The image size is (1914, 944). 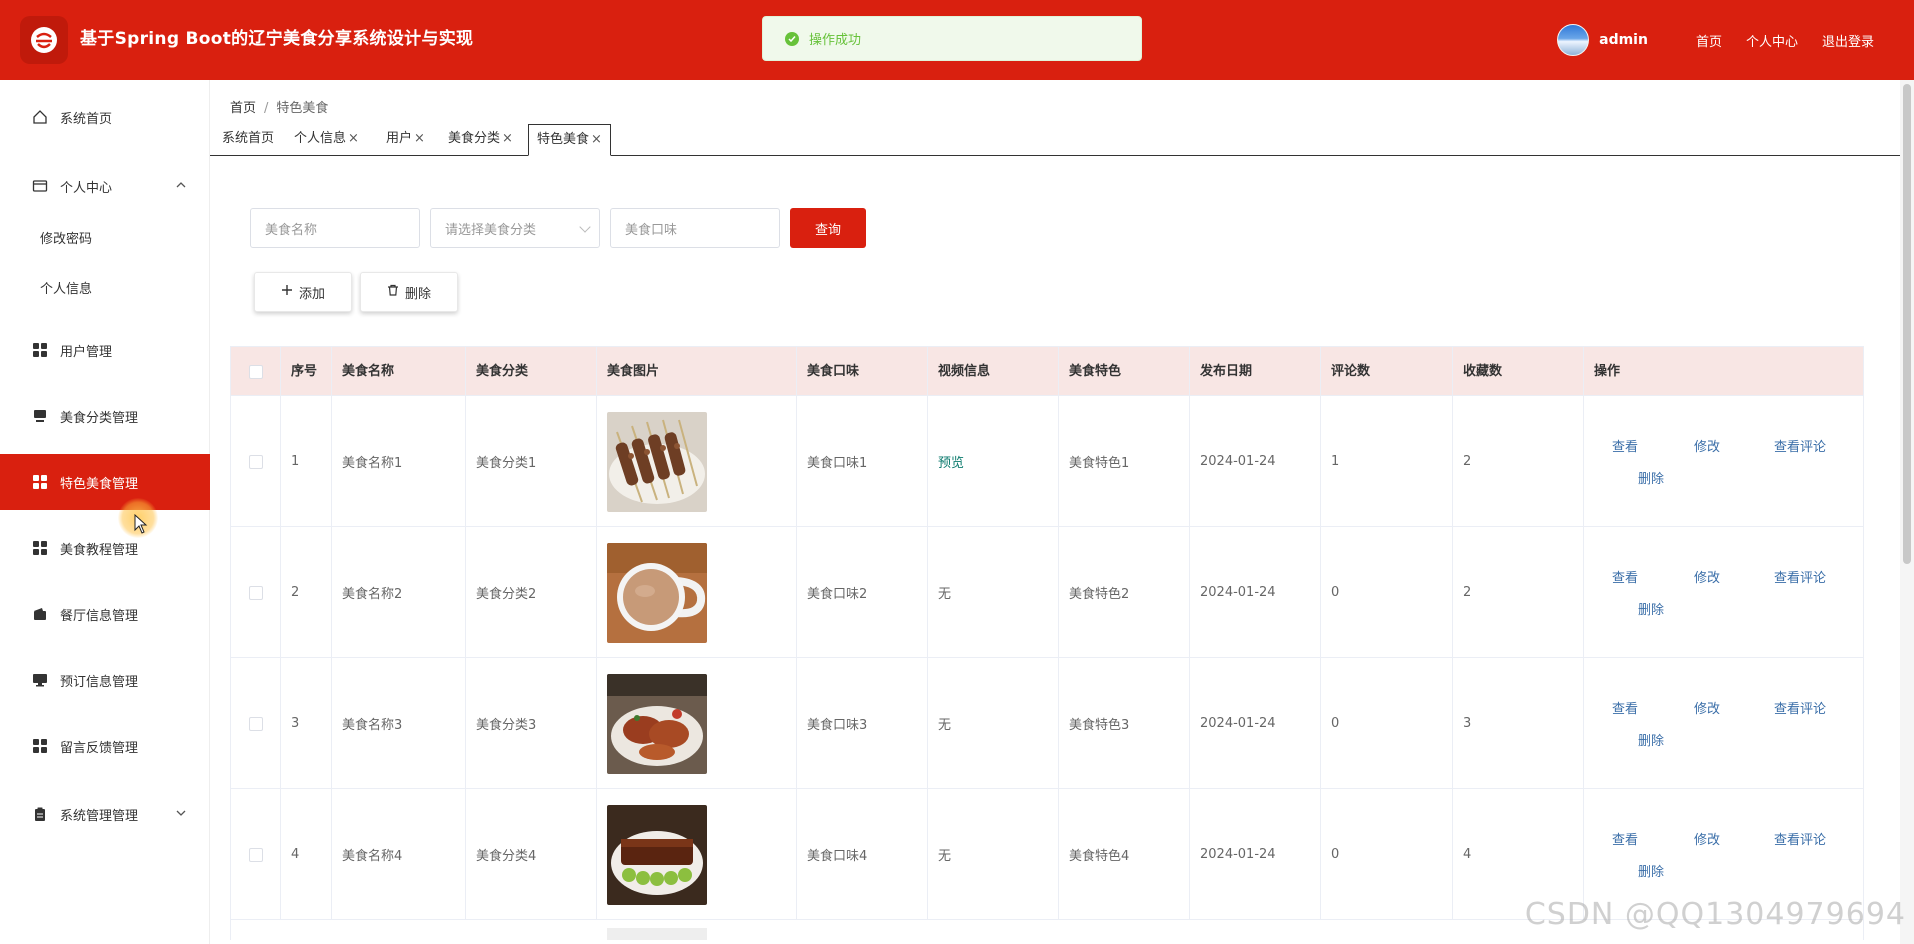 I want to click on sidebar-item-category-mgmt: 美食分类管理, so click(x=105, y=416).